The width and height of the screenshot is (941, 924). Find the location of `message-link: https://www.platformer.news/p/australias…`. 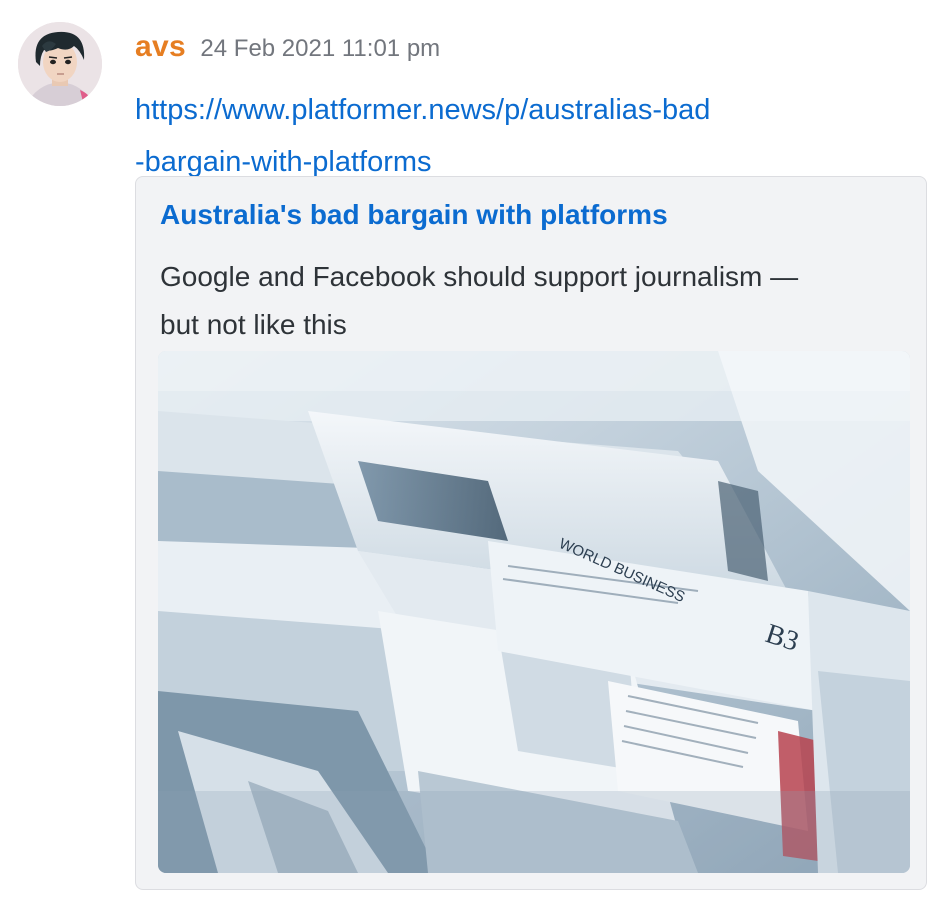

message-link: https://www.platformer.news/p/australias… is located at coordinates (505, 136).